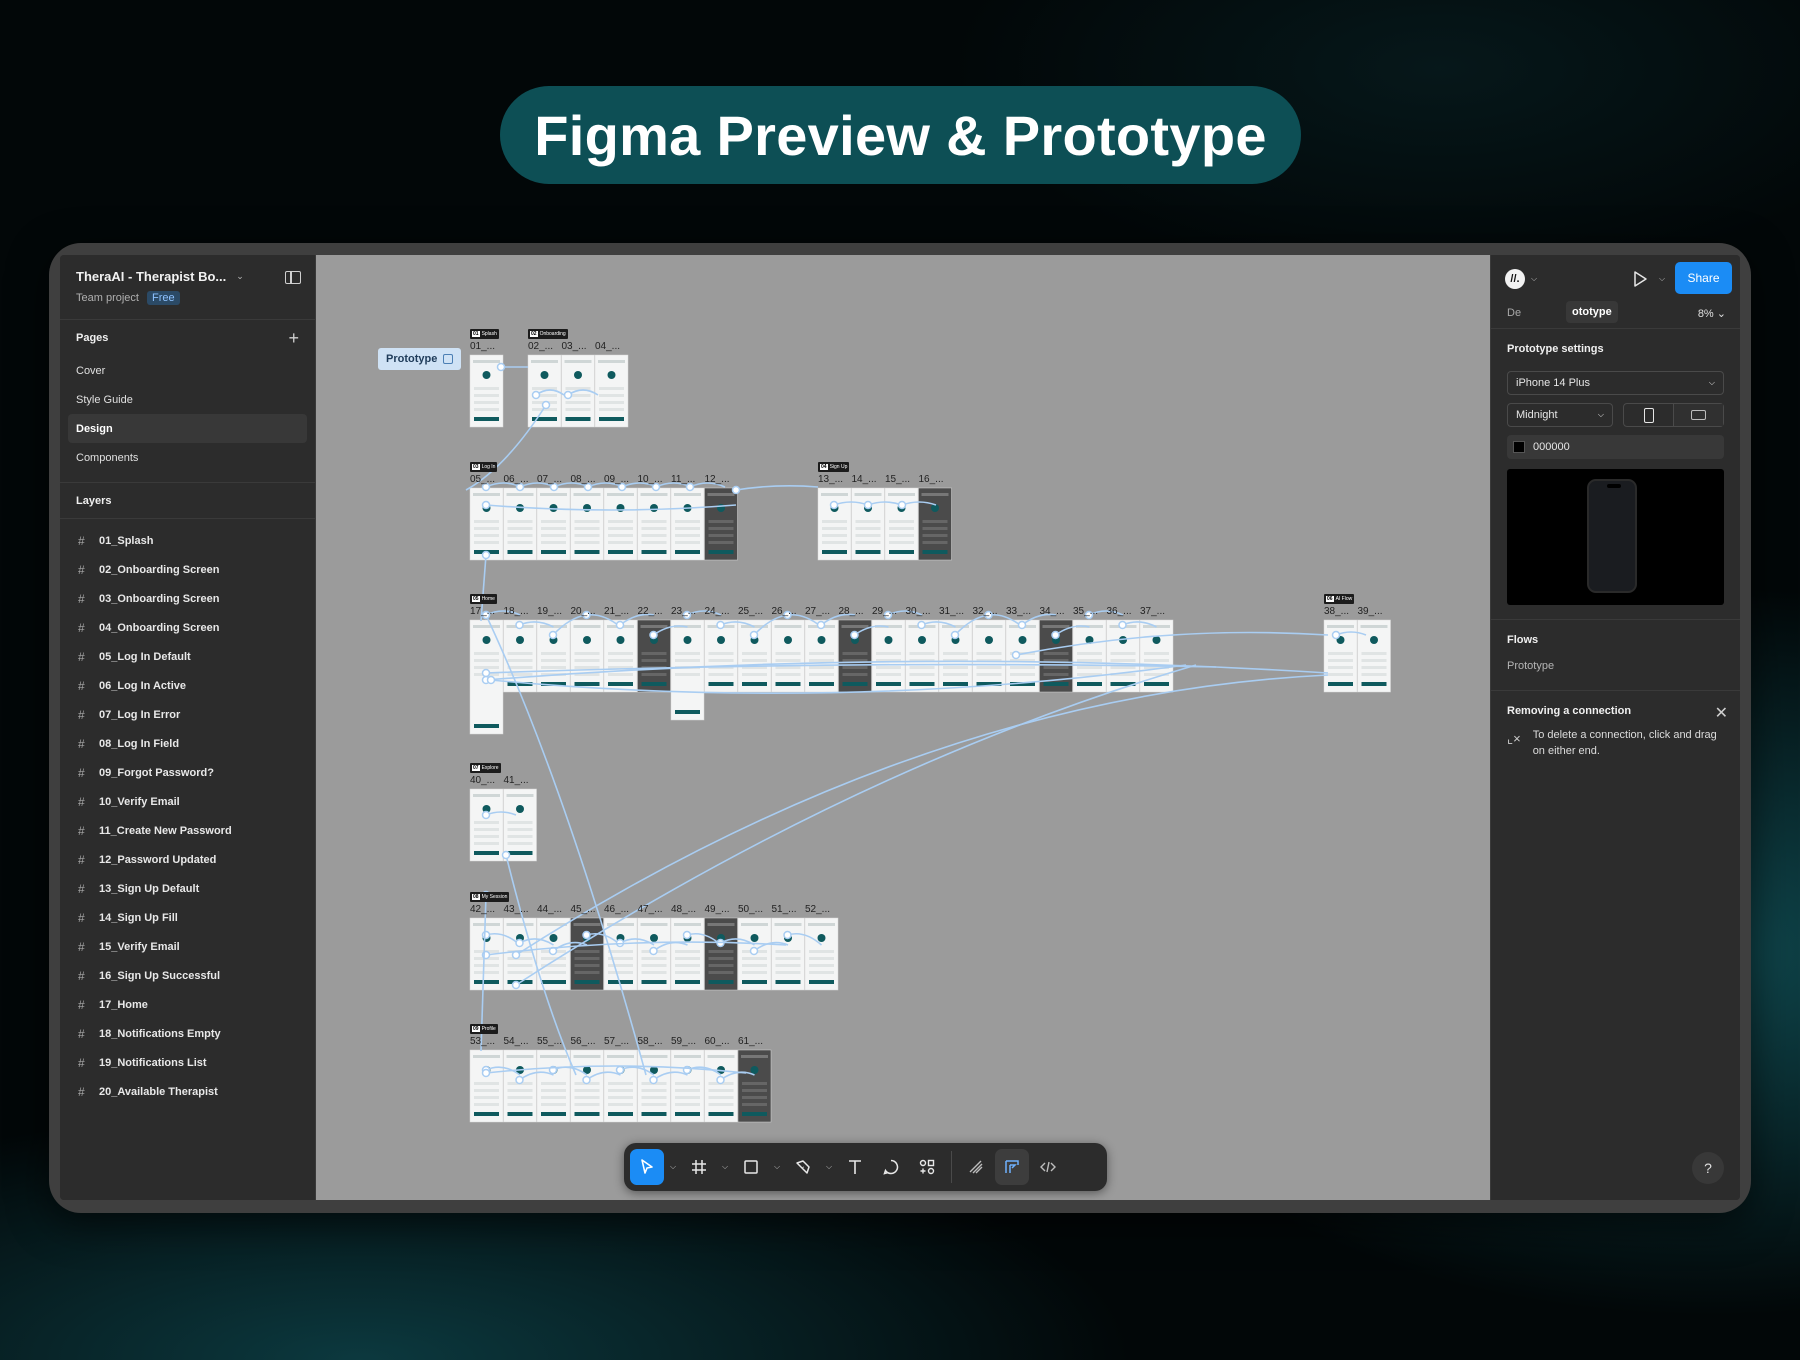 The image size is (1800, 1360). What do you see at coordinates (1712, 313) in the screenshot?
I see `zoom-level: 8% ⌄` at bounding box center [1712, 313].